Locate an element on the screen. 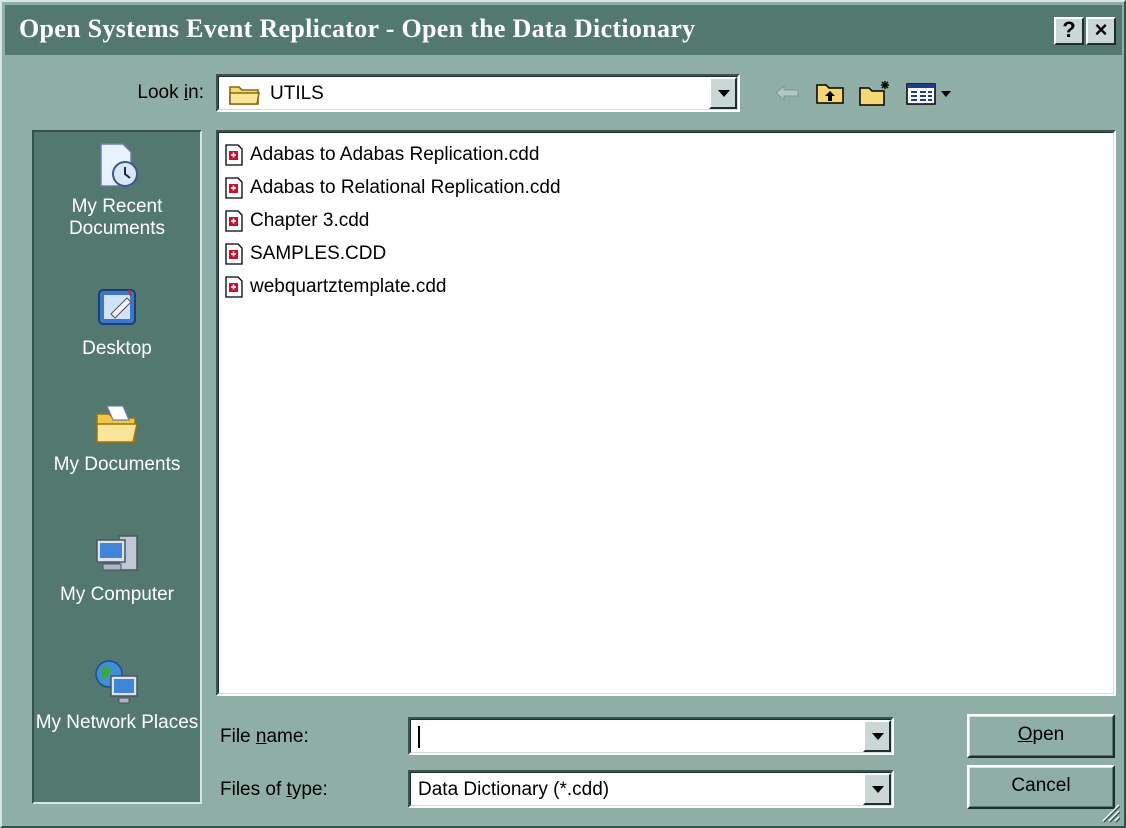  open-button: Open is located at coordinates (1041, 736).